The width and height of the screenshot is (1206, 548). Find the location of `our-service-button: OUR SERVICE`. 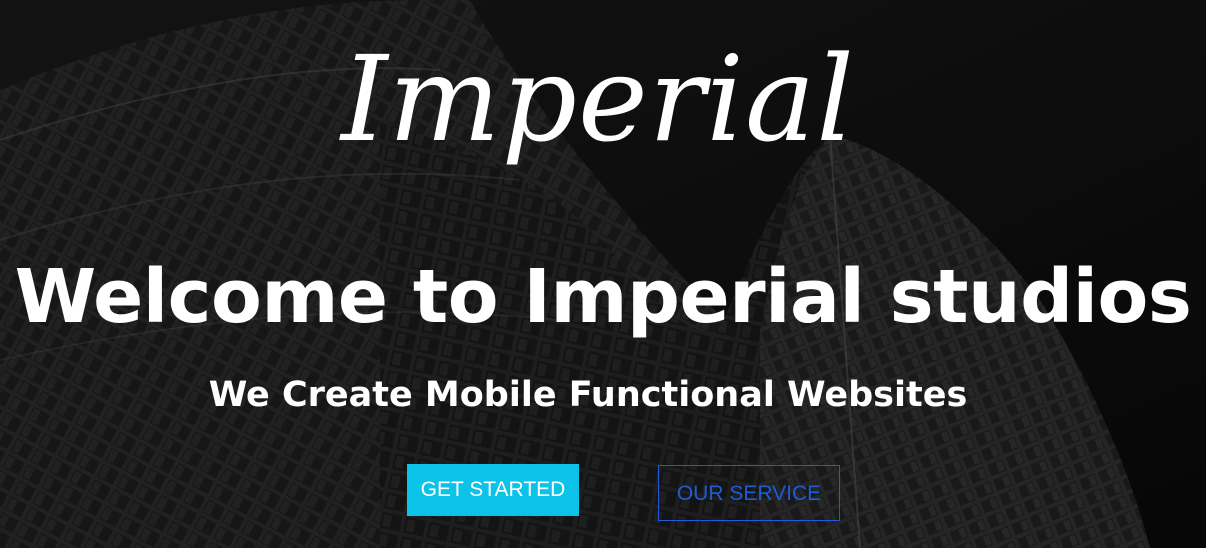

our-service-button: OUR SERVICE is located at coordinates (749, 493).